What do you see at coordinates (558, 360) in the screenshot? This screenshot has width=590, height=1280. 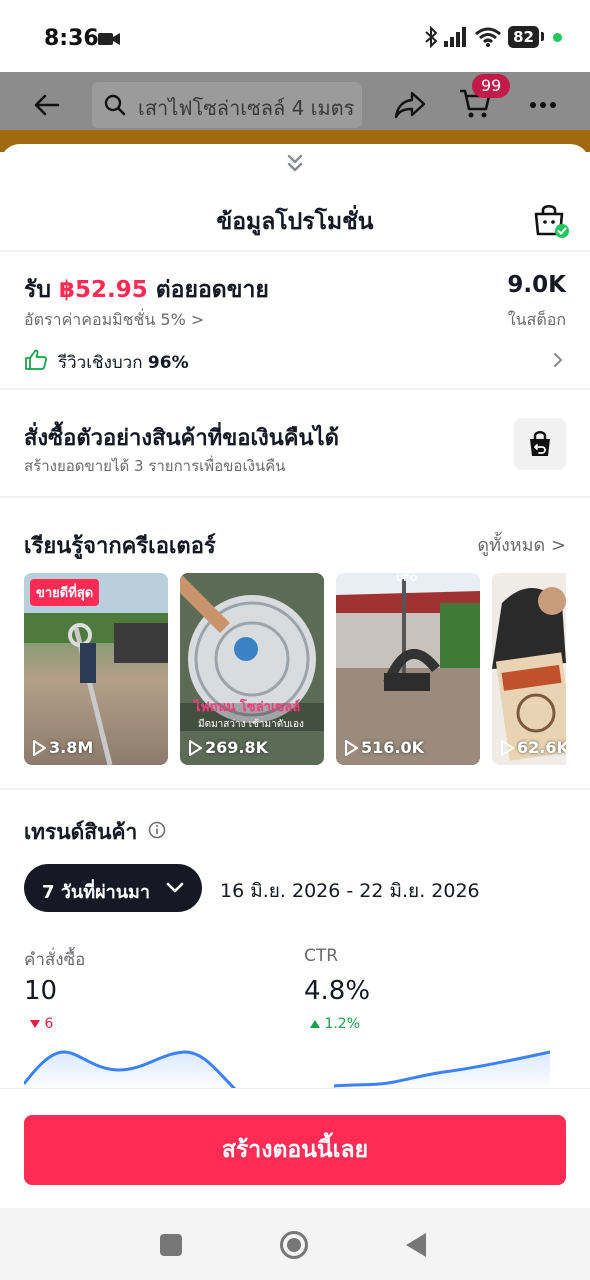 I see `chevron-right-icon` at bounding box center [558, 360].